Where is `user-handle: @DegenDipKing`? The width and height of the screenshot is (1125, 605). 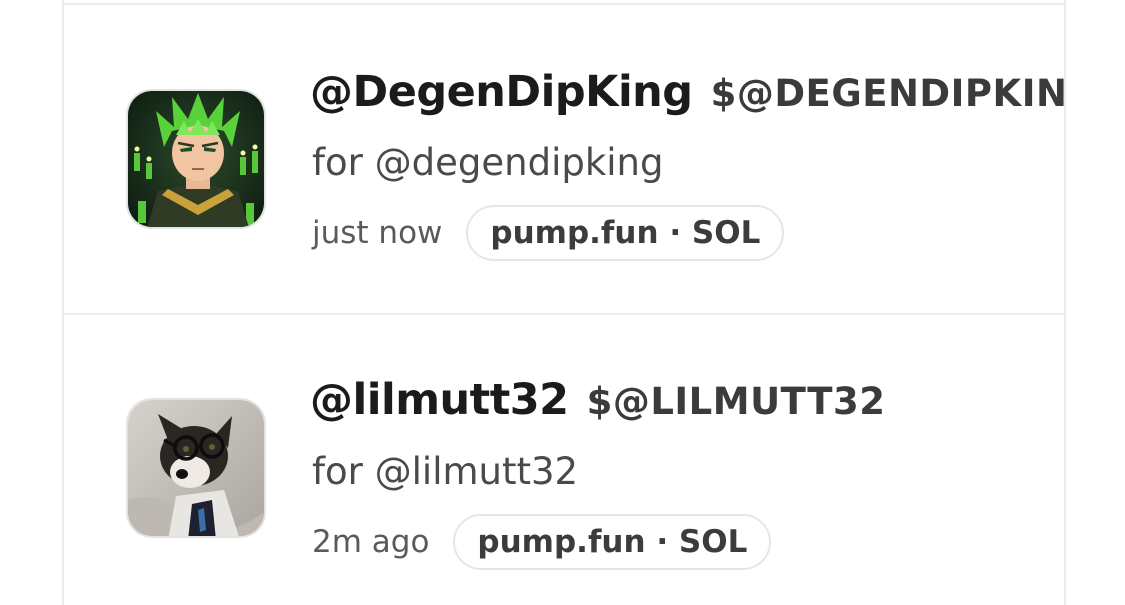 user-handle: @DegenDipKing is located at coordinates (501, 92).